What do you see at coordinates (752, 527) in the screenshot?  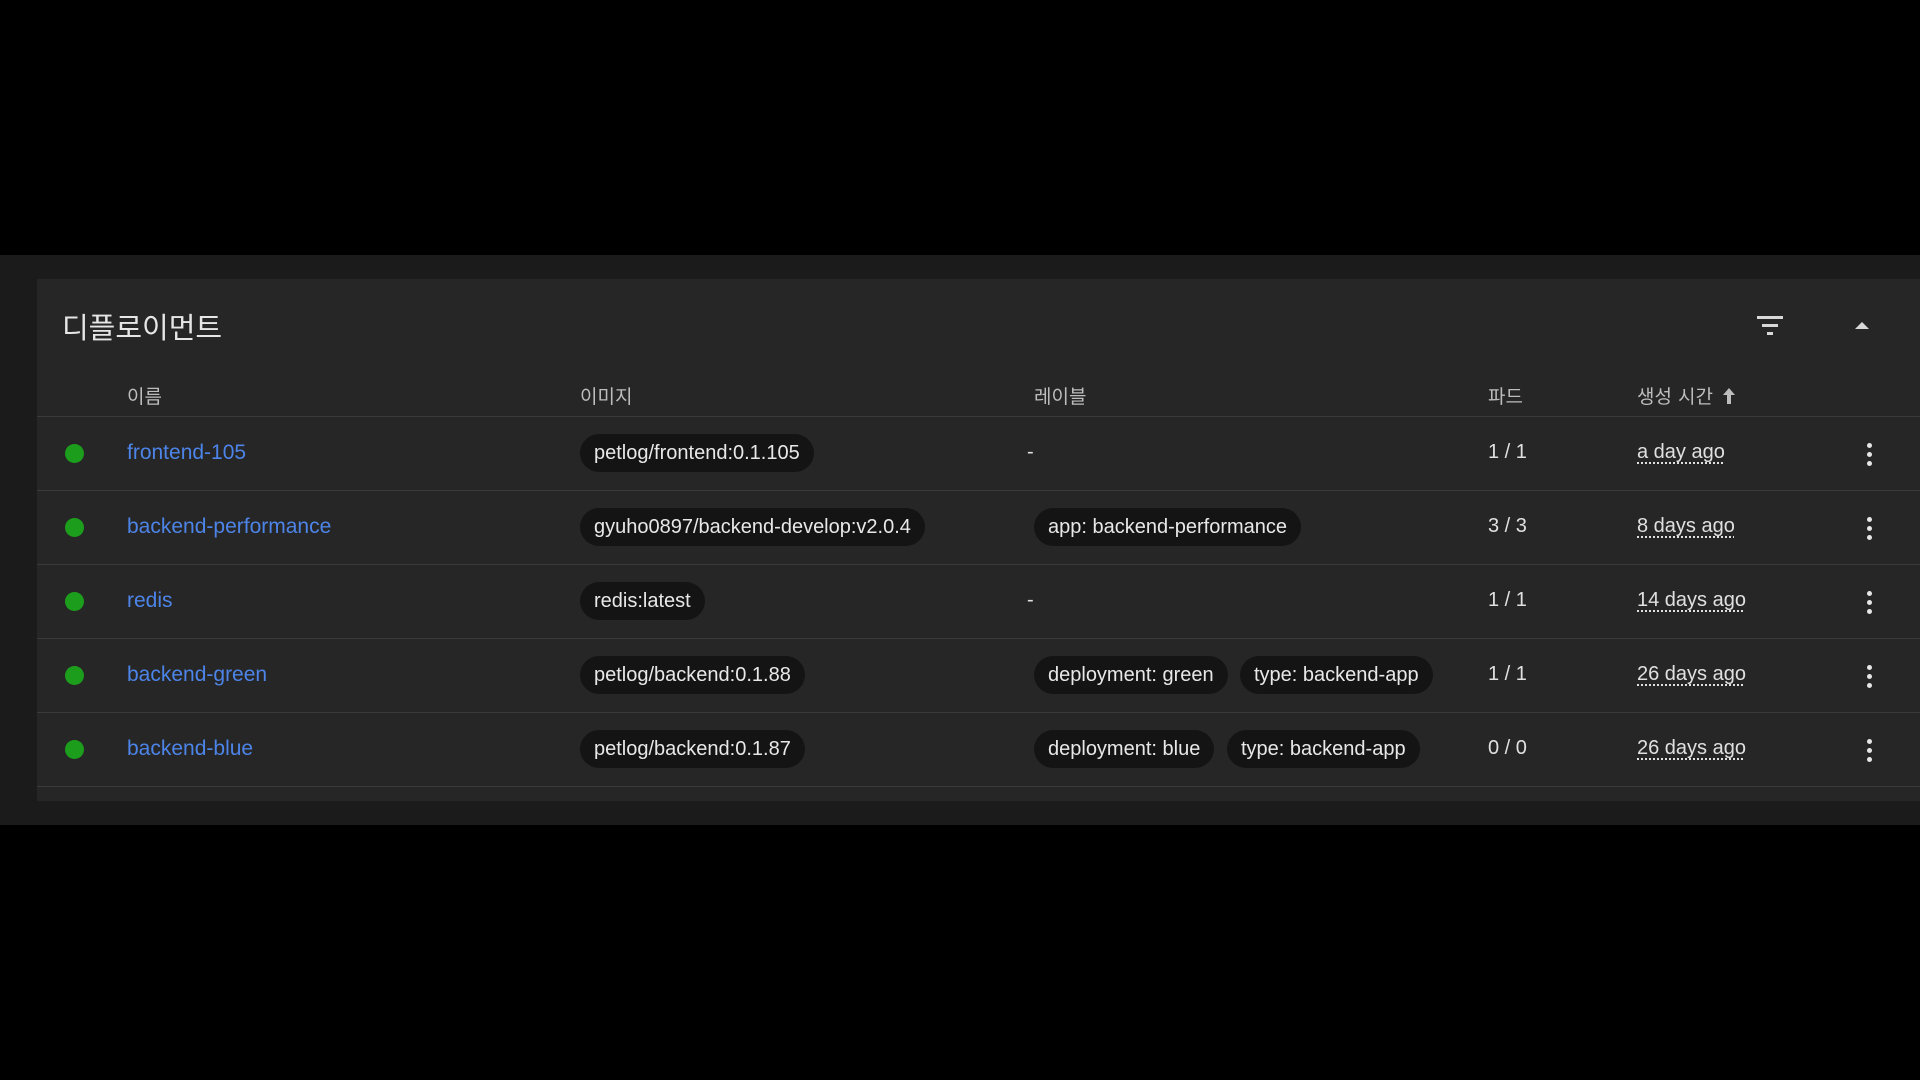 I see `image-chip: gyuho0897/backend-develop:v2.0.4` at bounding box center [752, 527].